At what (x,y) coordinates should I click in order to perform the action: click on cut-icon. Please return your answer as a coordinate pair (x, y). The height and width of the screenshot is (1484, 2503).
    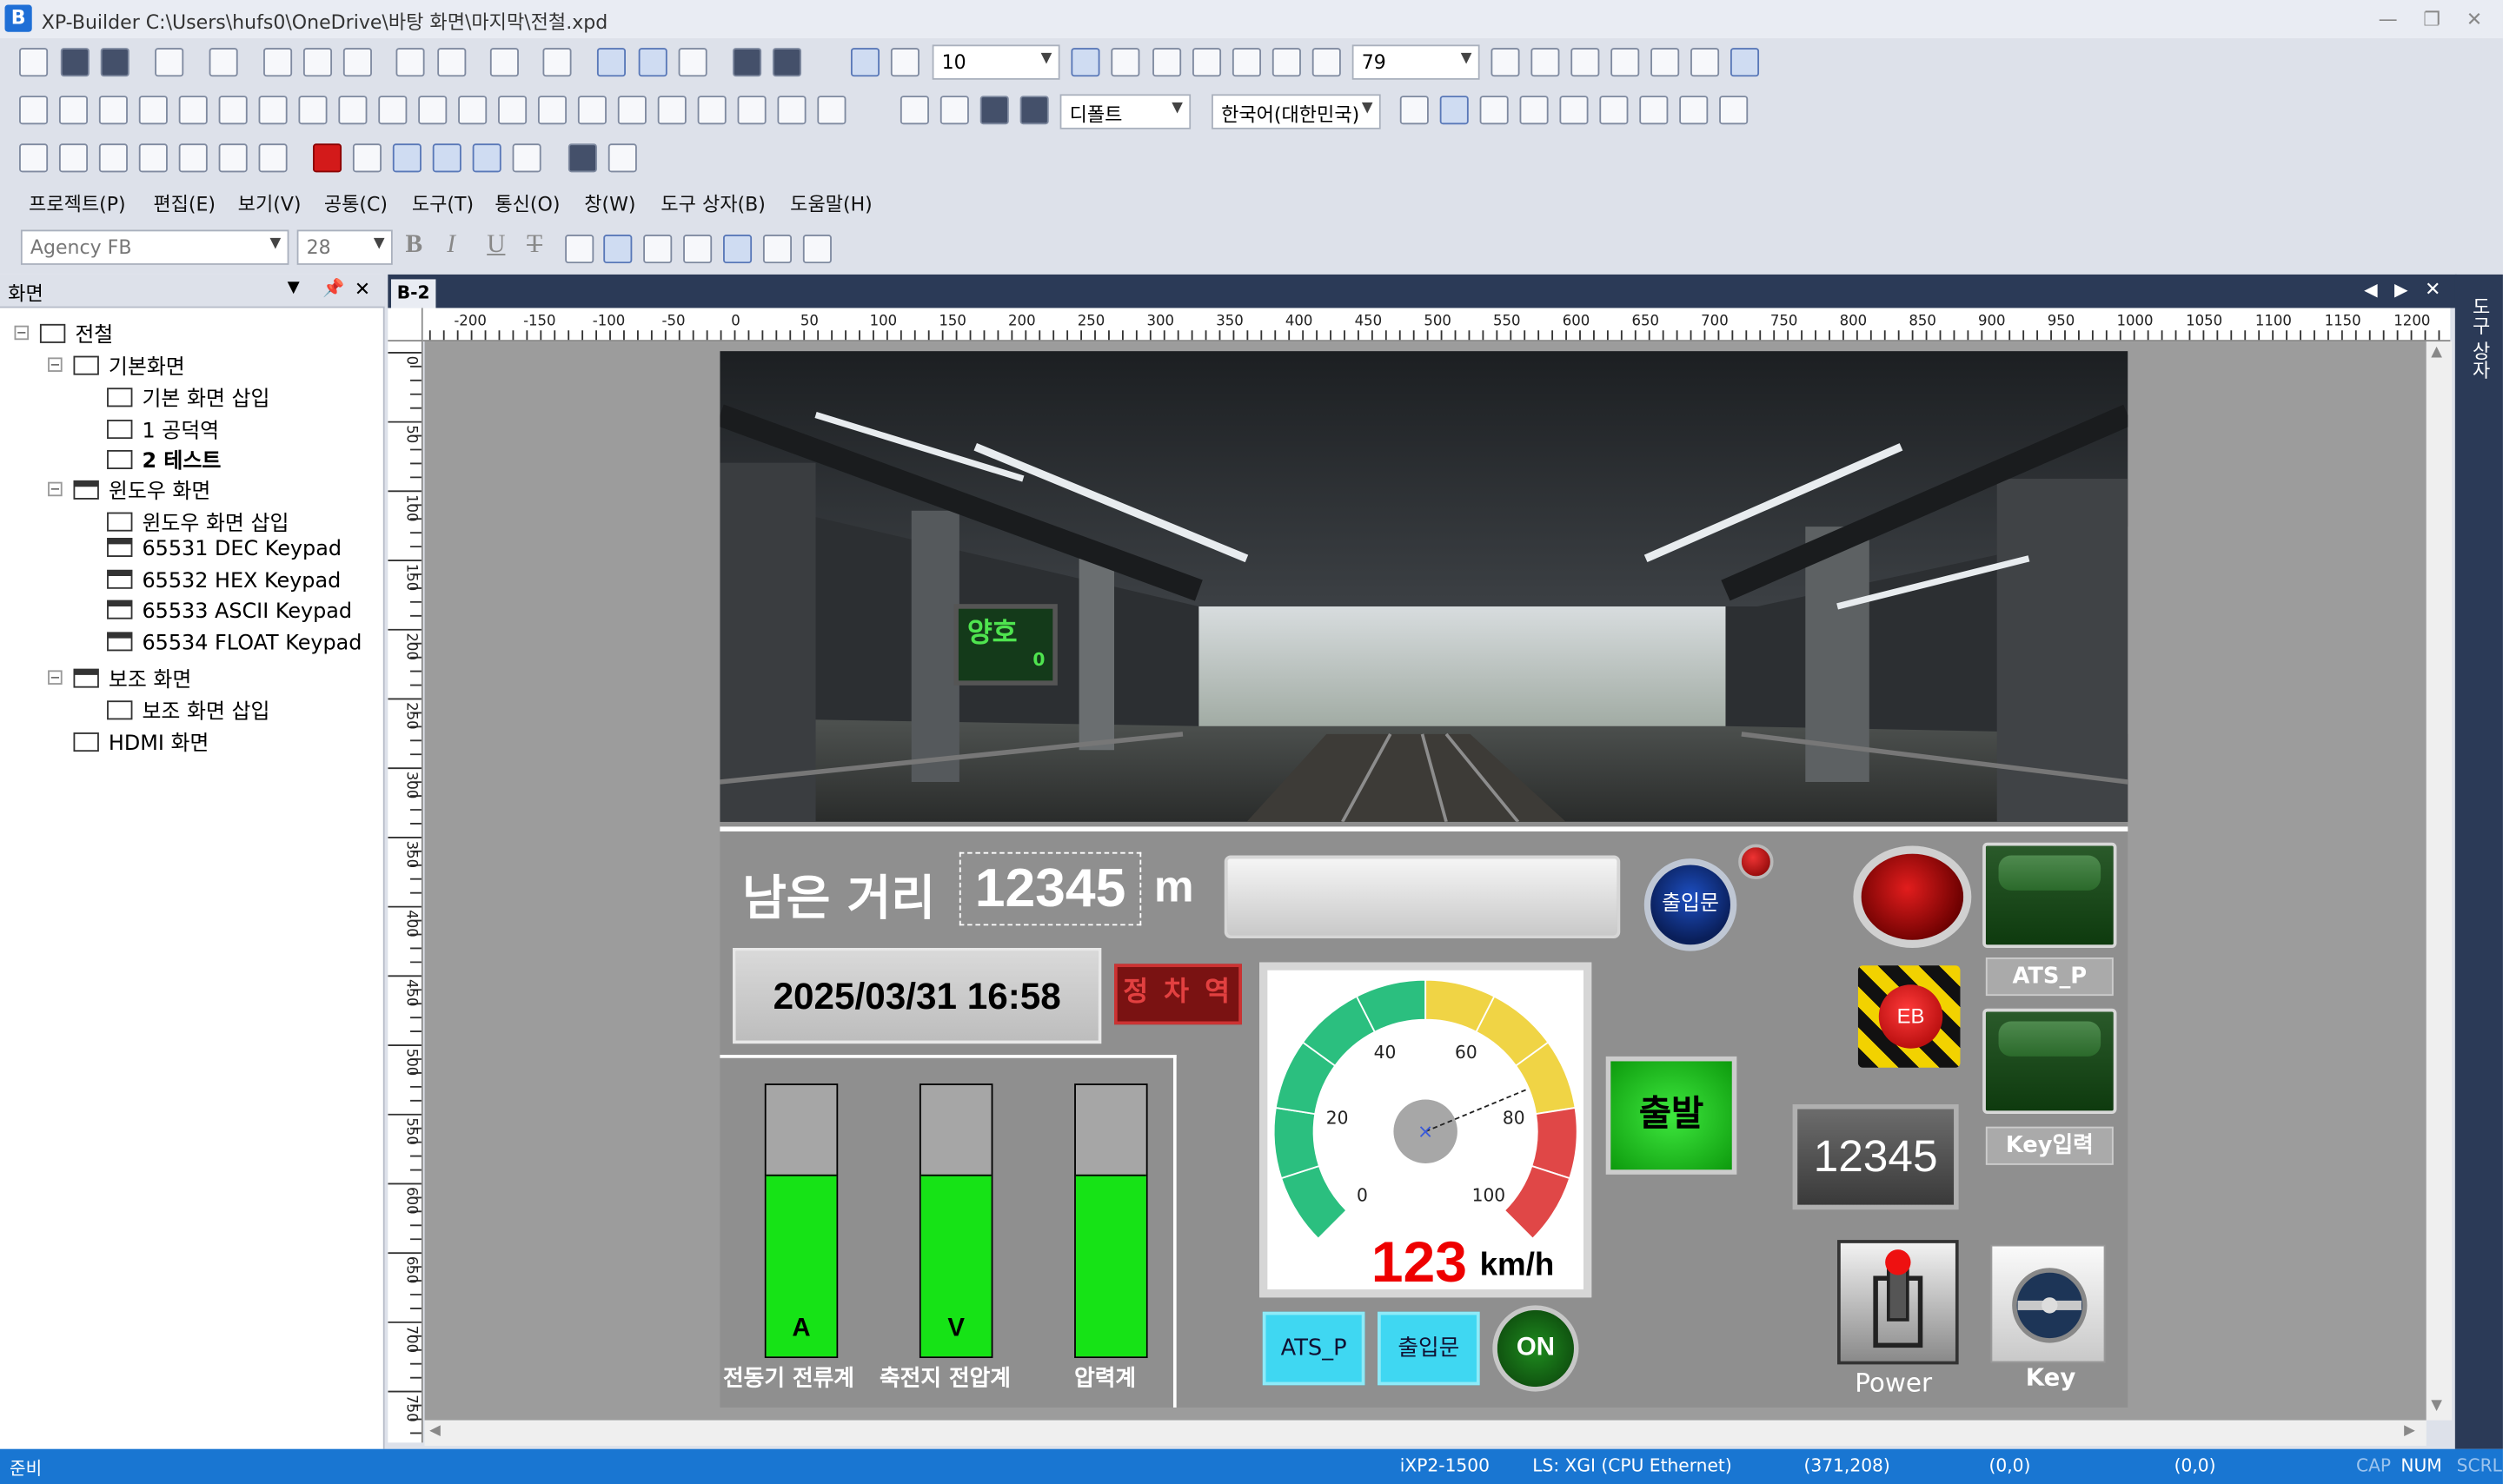
    Looking at the image, I should click on (317, 62).